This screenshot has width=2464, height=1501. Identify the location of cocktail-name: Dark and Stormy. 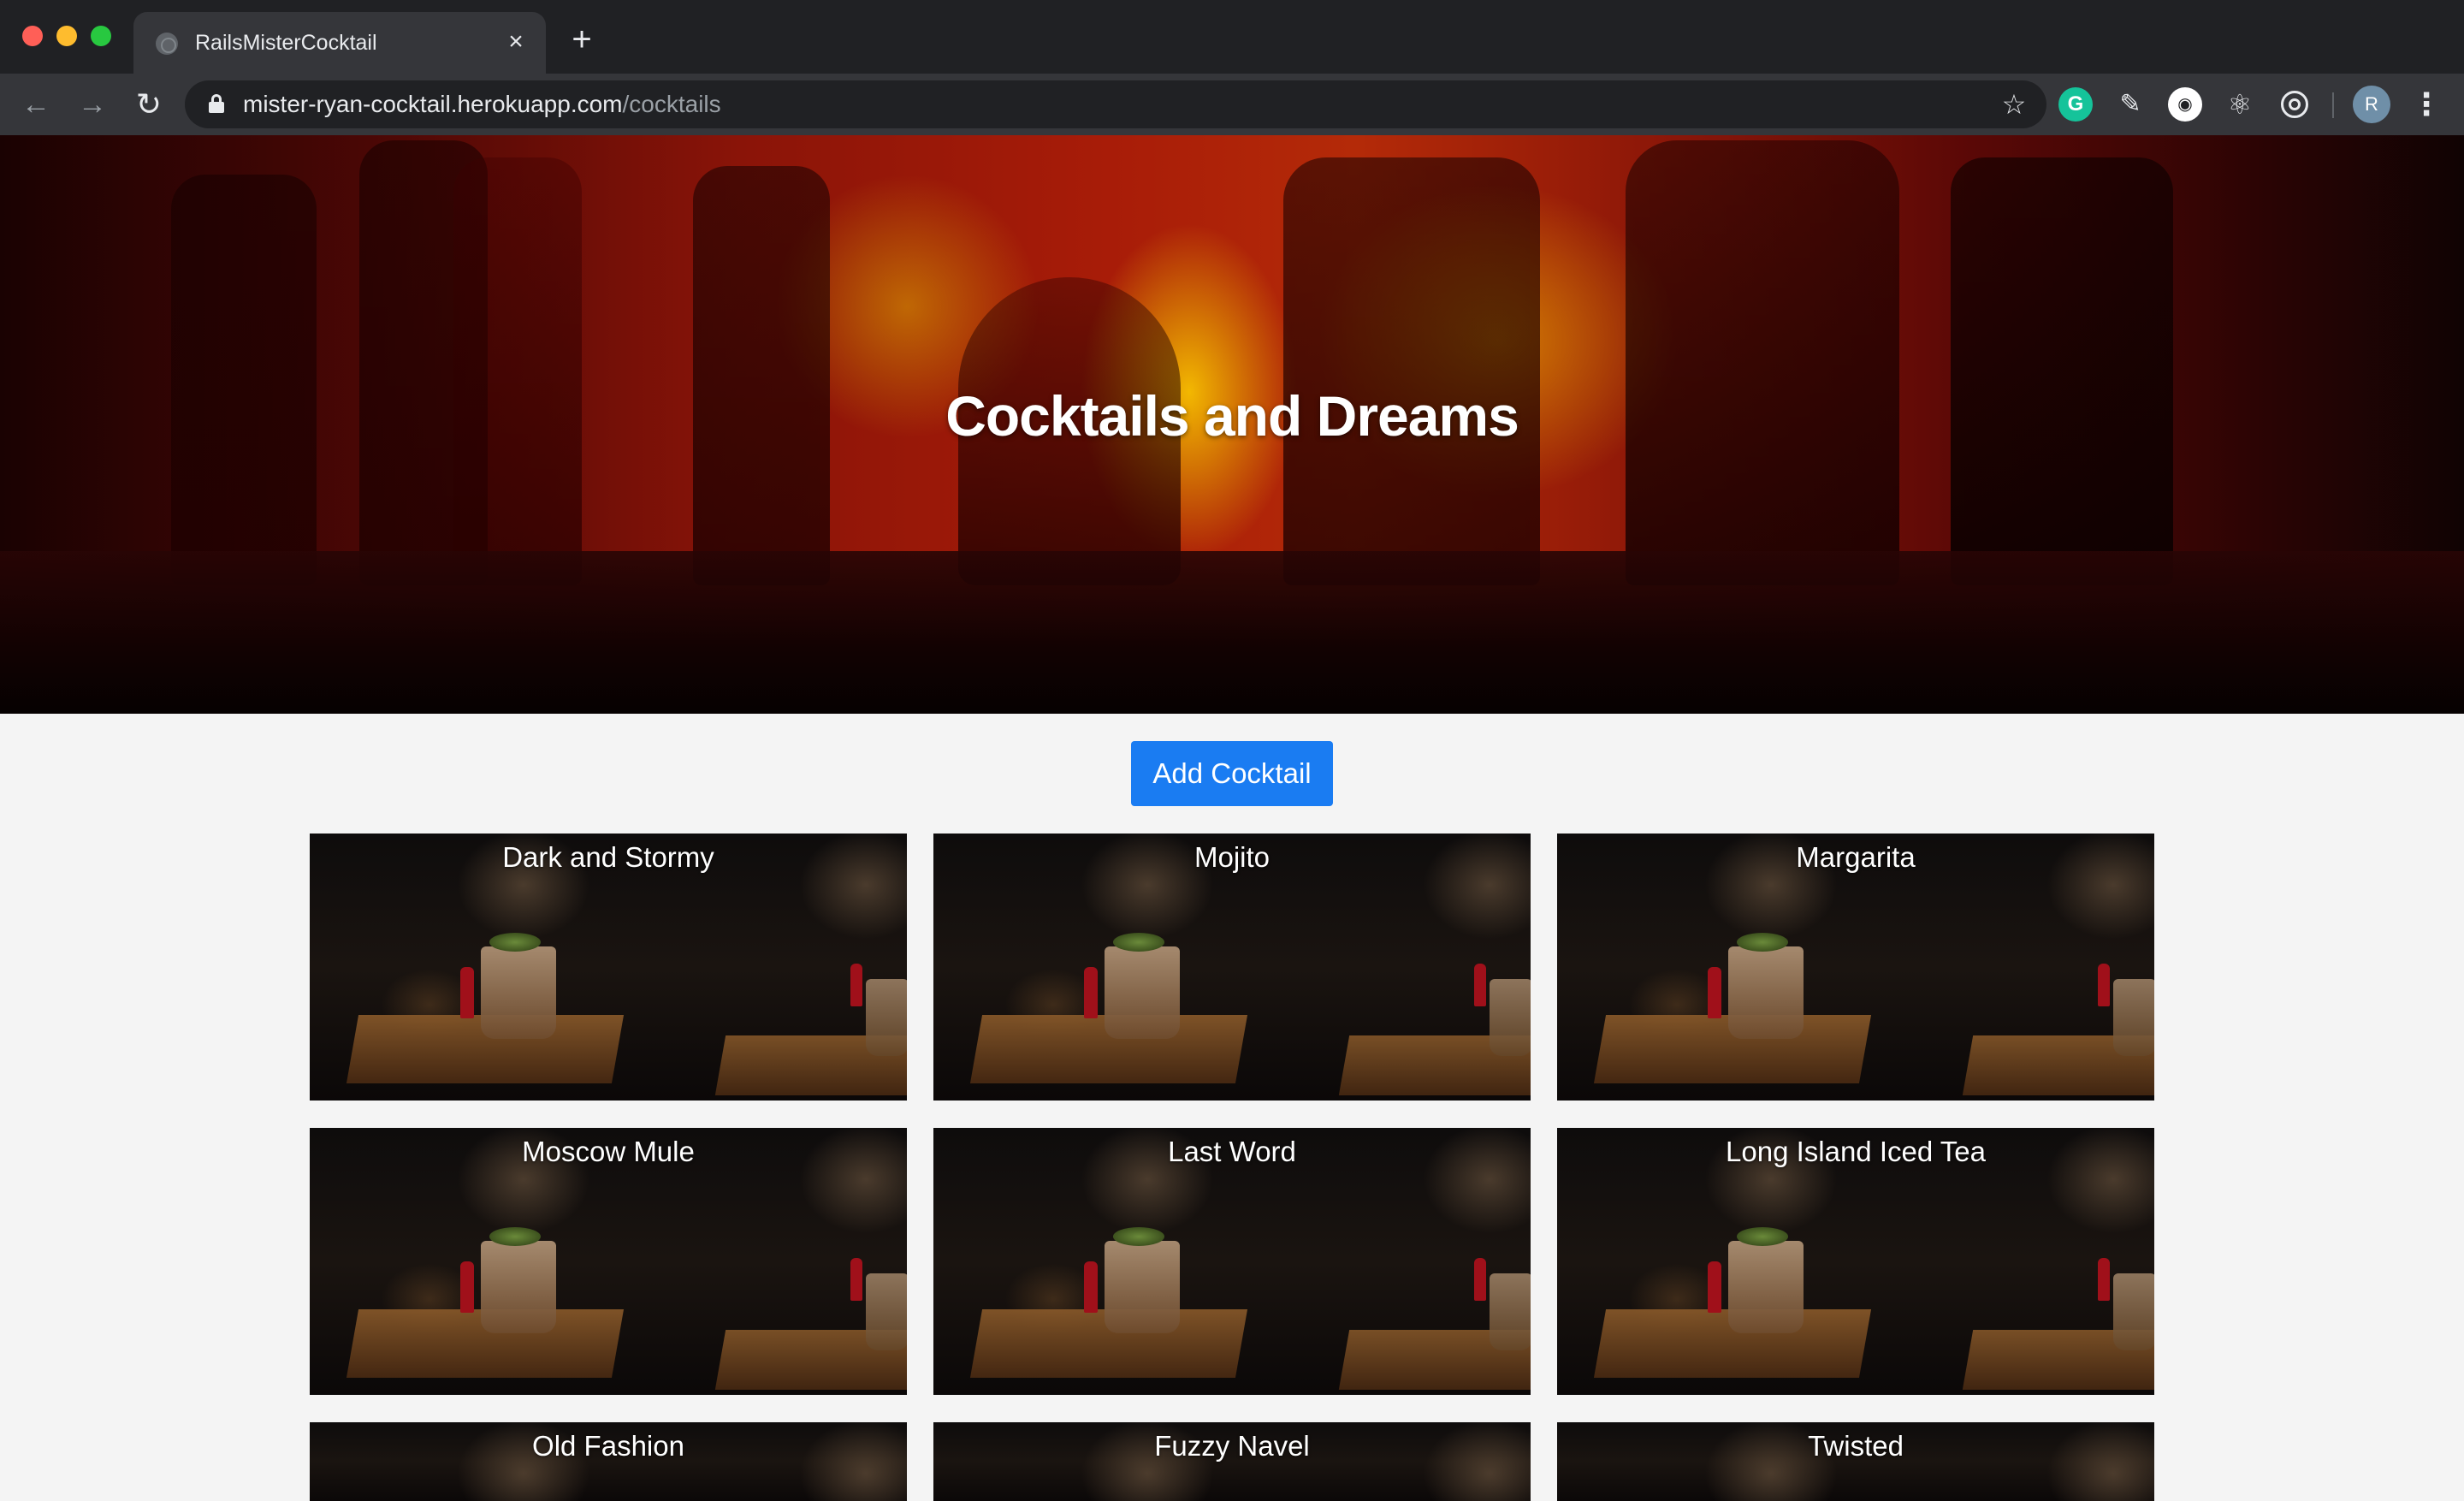
(608, 857).